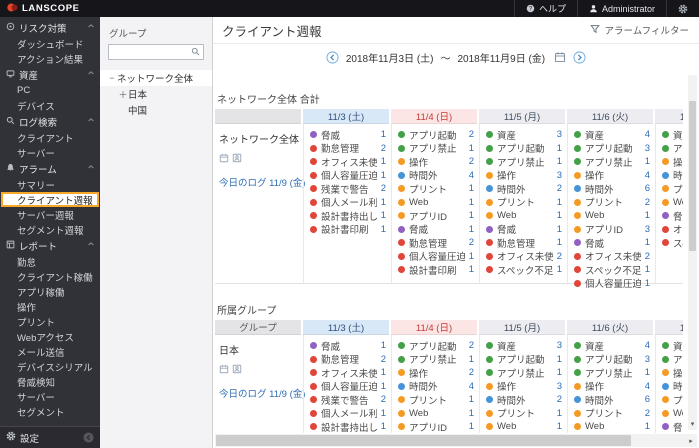  I want to click on sidebar-item-4-6: メール送信, so click(50, 351).